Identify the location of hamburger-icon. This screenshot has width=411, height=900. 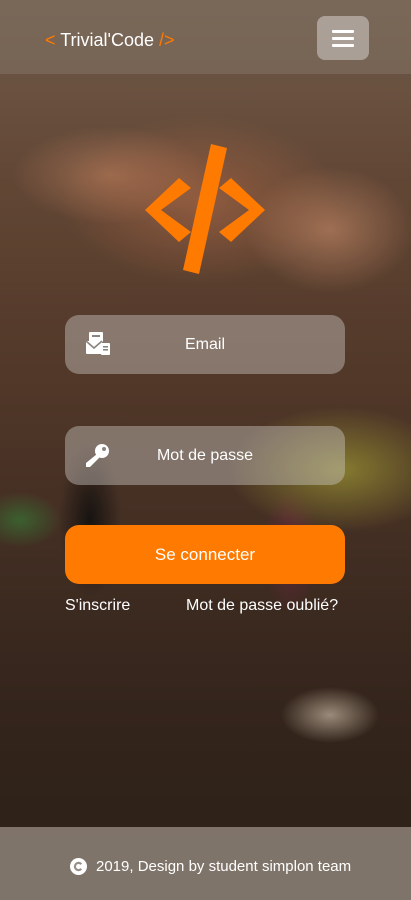
(343, 31).